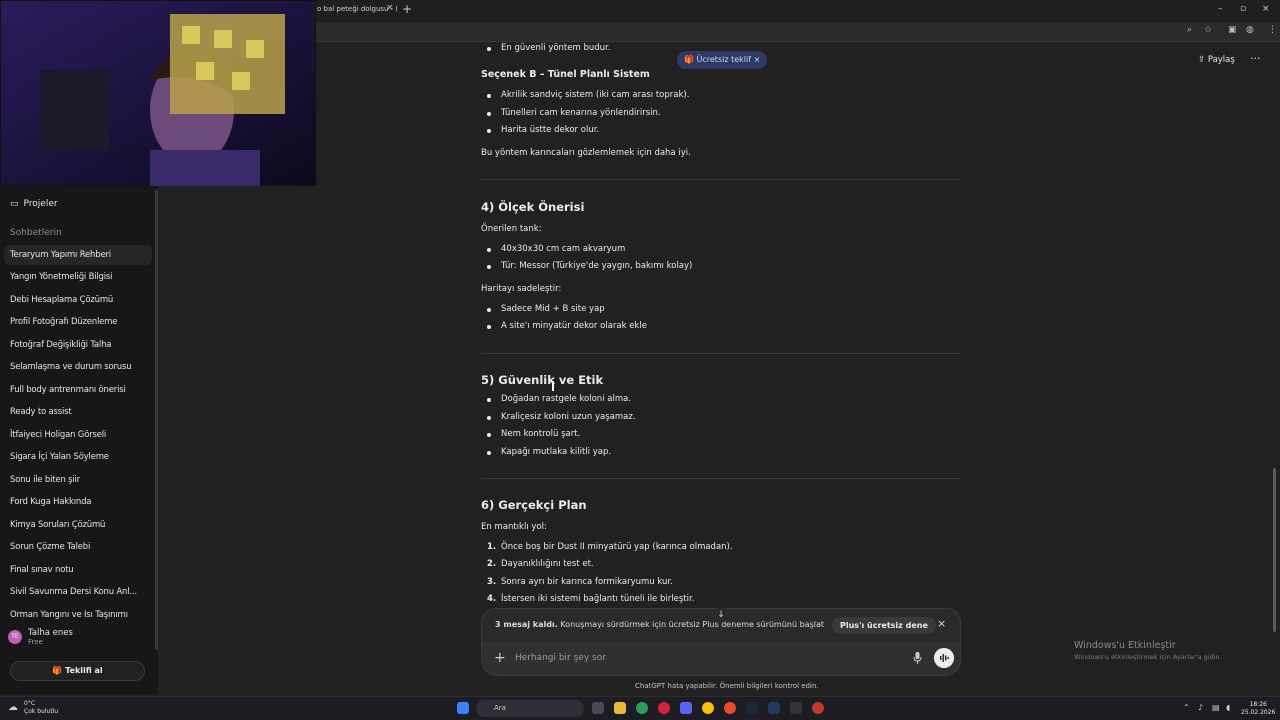  I want to click on offer-close-icon: ×, so click(757, 59).